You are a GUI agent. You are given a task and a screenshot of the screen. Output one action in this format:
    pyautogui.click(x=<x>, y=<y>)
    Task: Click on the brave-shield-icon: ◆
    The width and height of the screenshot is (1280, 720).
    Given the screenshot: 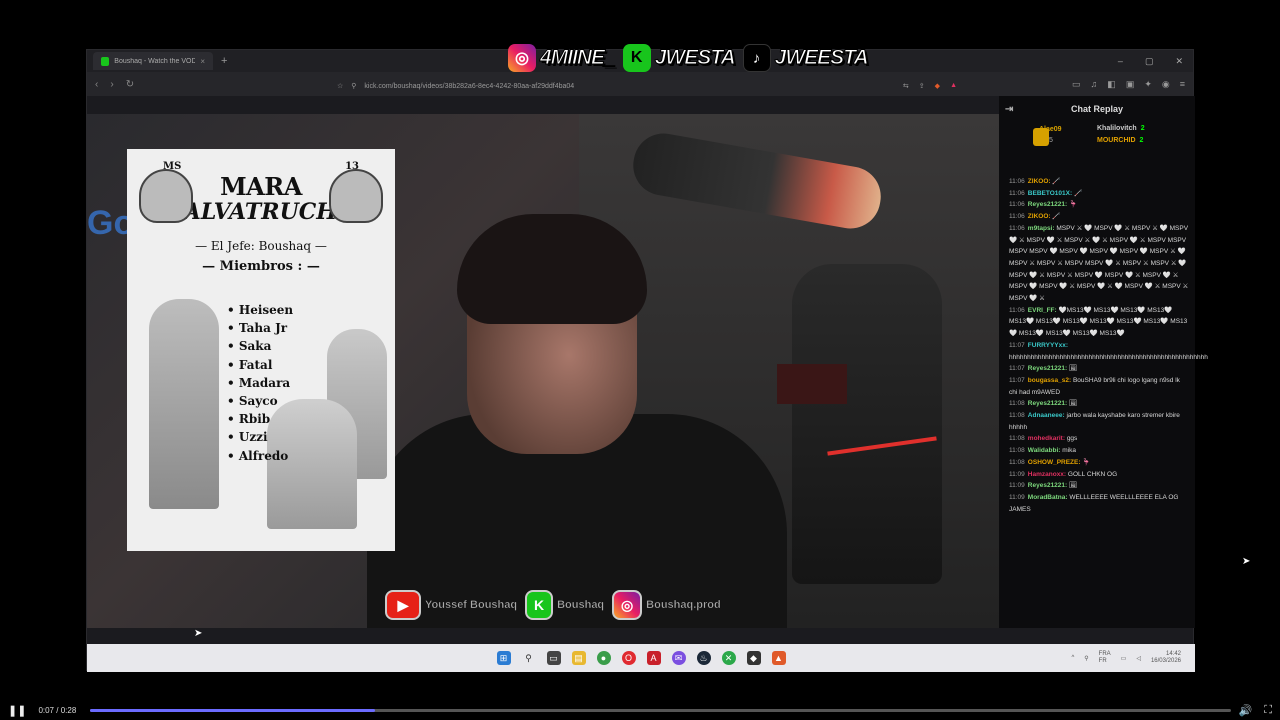 What is the action you would take?
    pyautogui.click(x=937, y=86)
    